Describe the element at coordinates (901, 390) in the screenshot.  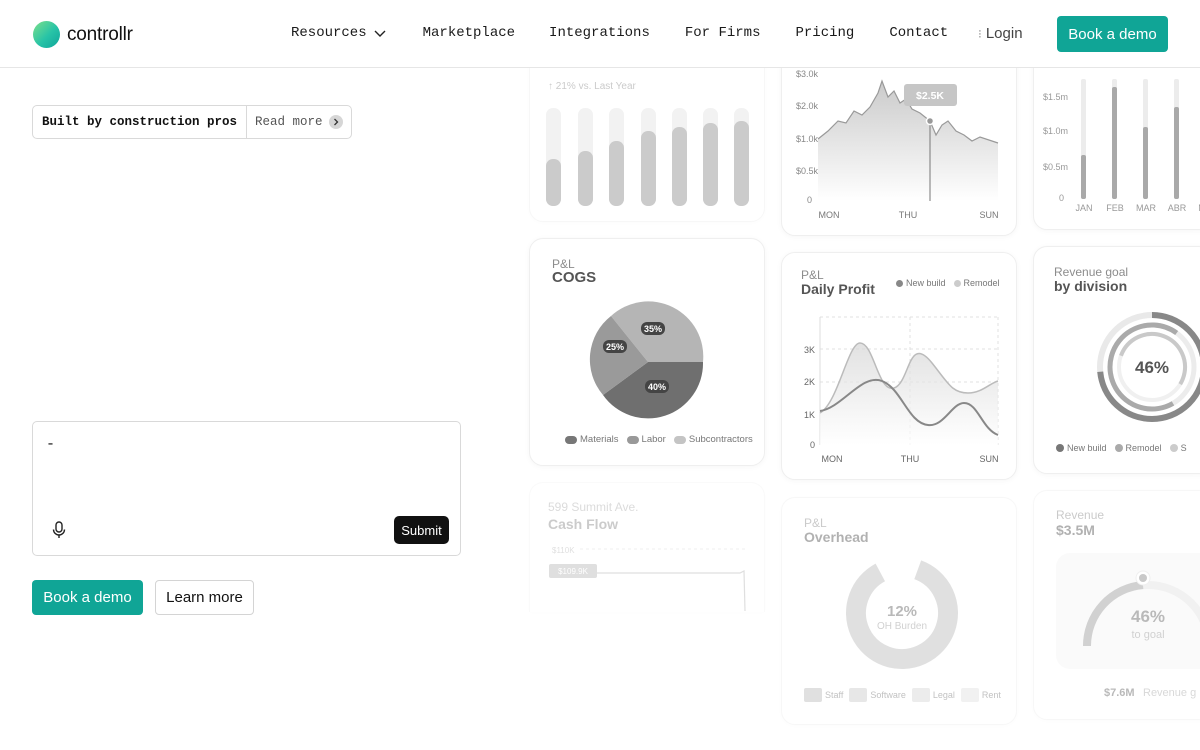
I see `daily-profit-chart: 3K 2K 1K 0 MON THU SUN` at that location.